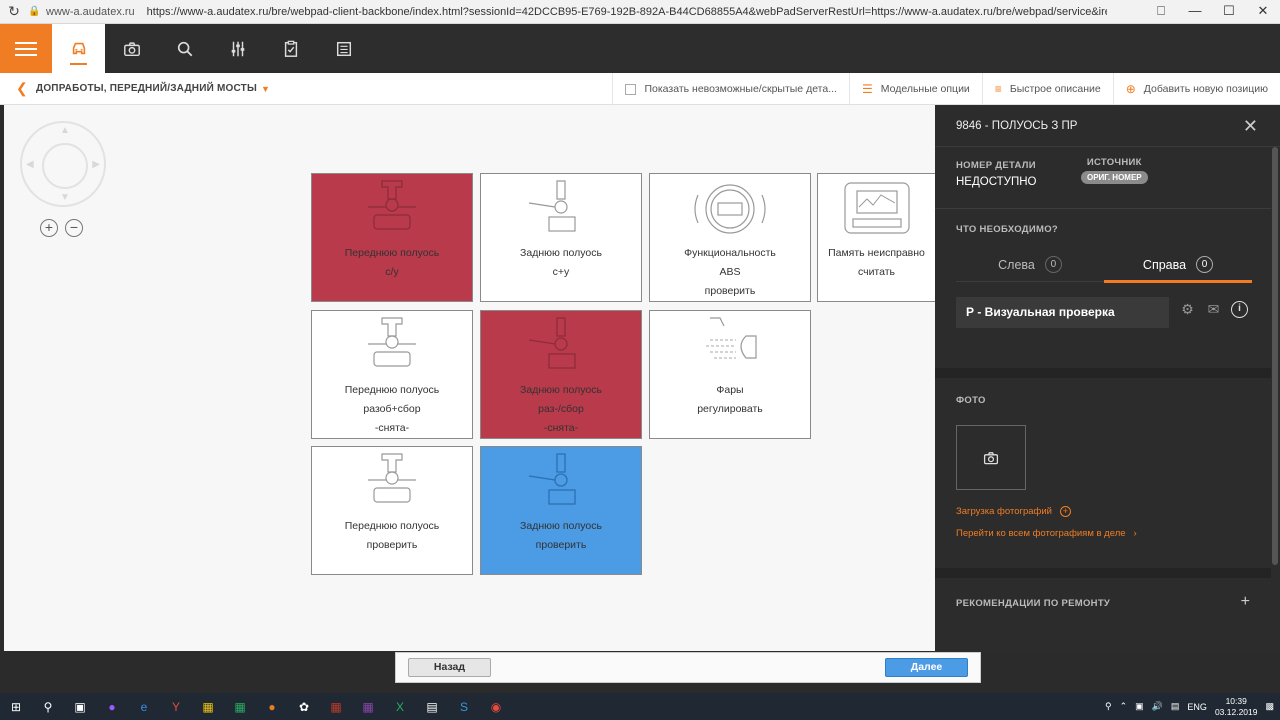 The width and height of the screenshot is (1280, 720). What do you see at coordinates (400, 706) in the screenshot?
I see `excel-icon: X` at bounding box center [400, 706].